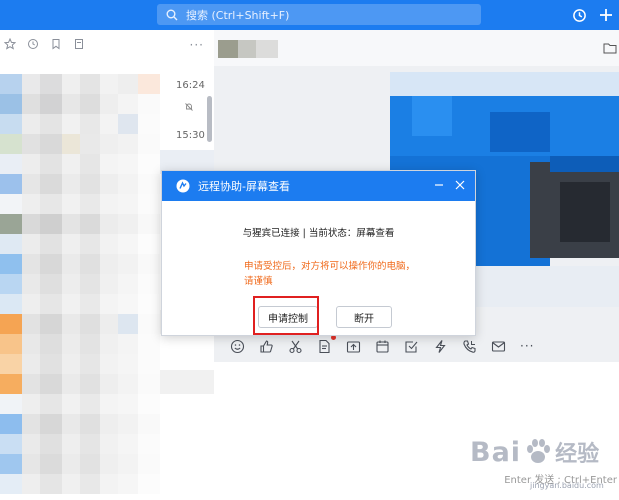 Image resolution: width=619 pixels, height=500 pixels. Describe the element at coordinates (286, 315) in the screenshot. I see `highlight-annotation` at that location.